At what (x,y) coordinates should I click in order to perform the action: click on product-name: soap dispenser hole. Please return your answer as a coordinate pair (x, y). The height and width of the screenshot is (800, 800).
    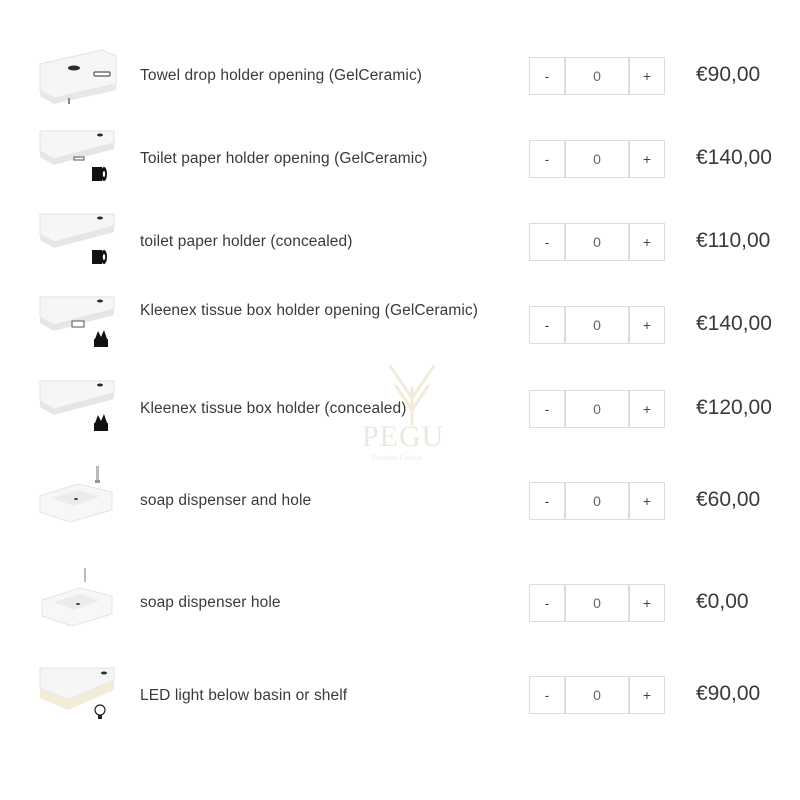
    Looking at the image, I should click on (210, 602).